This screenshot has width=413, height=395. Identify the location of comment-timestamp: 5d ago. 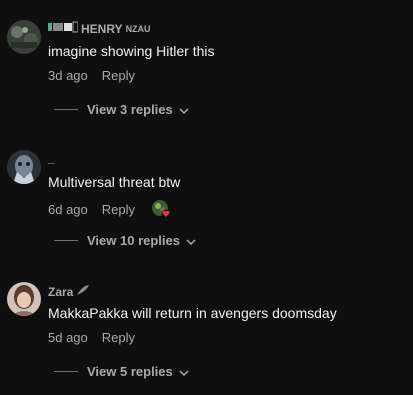
(68, 337).